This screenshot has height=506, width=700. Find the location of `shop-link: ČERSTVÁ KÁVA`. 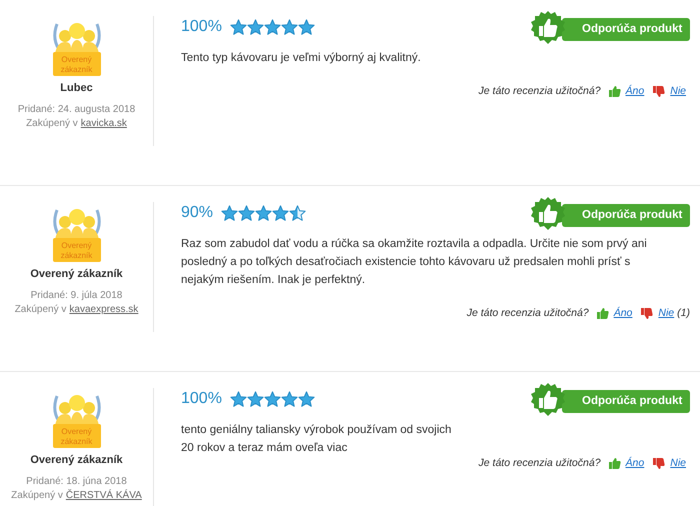

shop-link: ČERSTVÁ KÁVA is located at coordinates (104, 495).